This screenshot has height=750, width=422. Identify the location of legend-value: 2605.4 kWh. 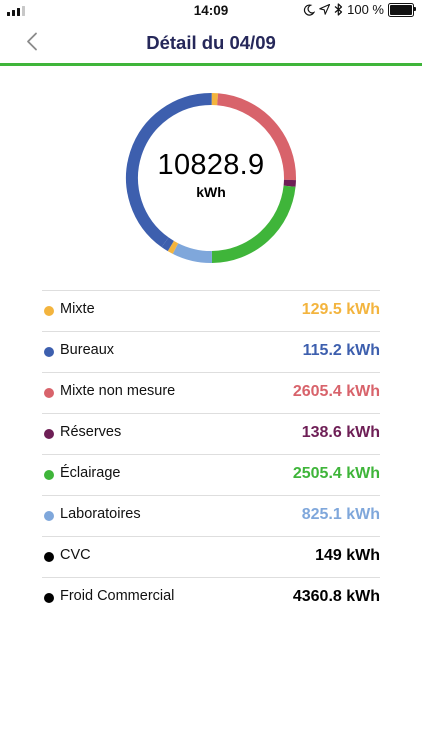
(336, 391).